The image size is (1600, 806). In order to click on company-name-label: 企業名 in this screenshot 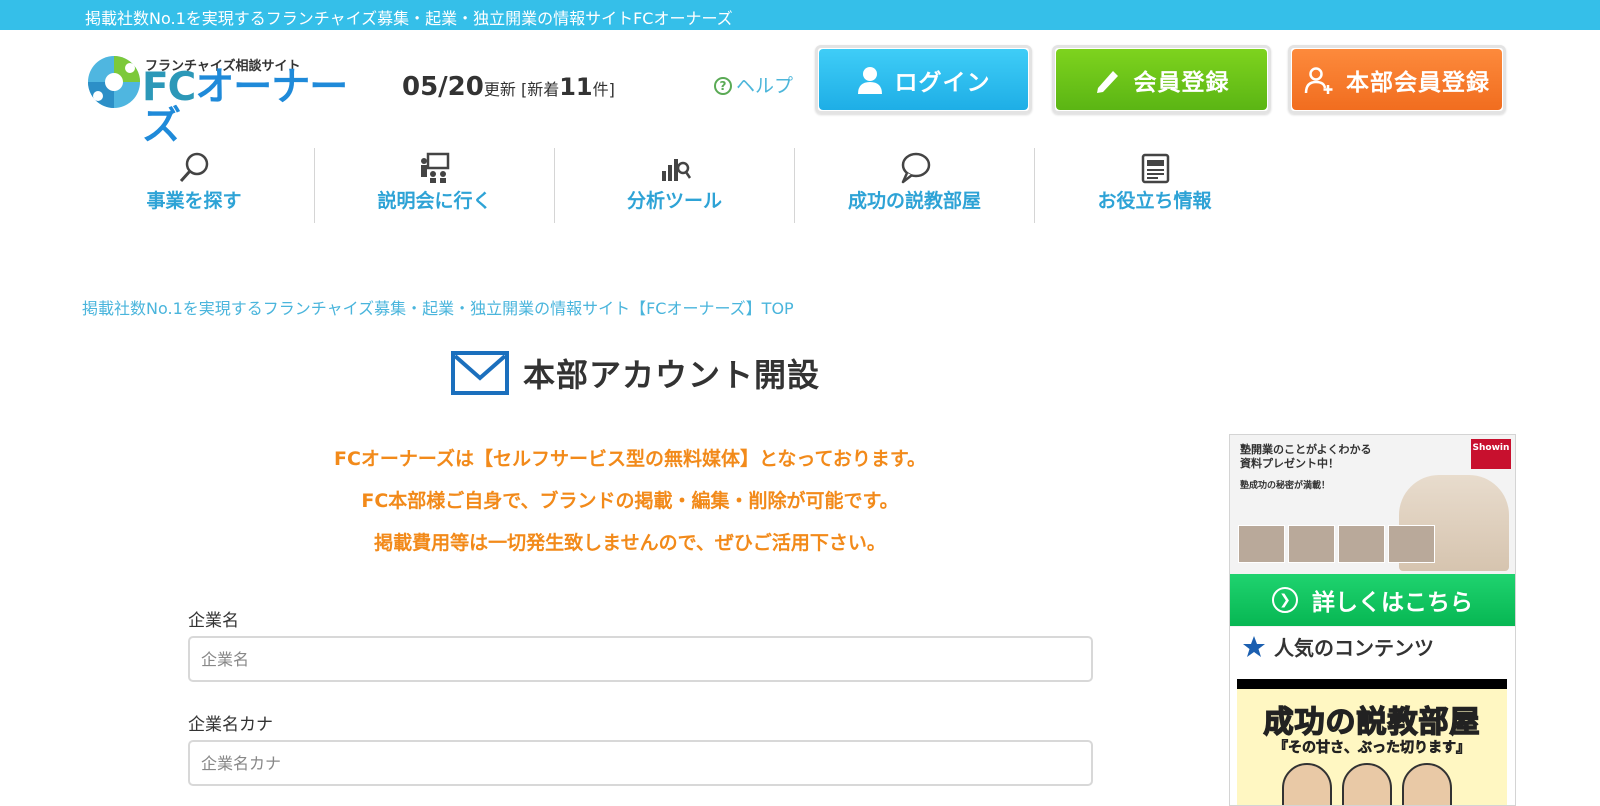, I will do `click(213, 621)`.